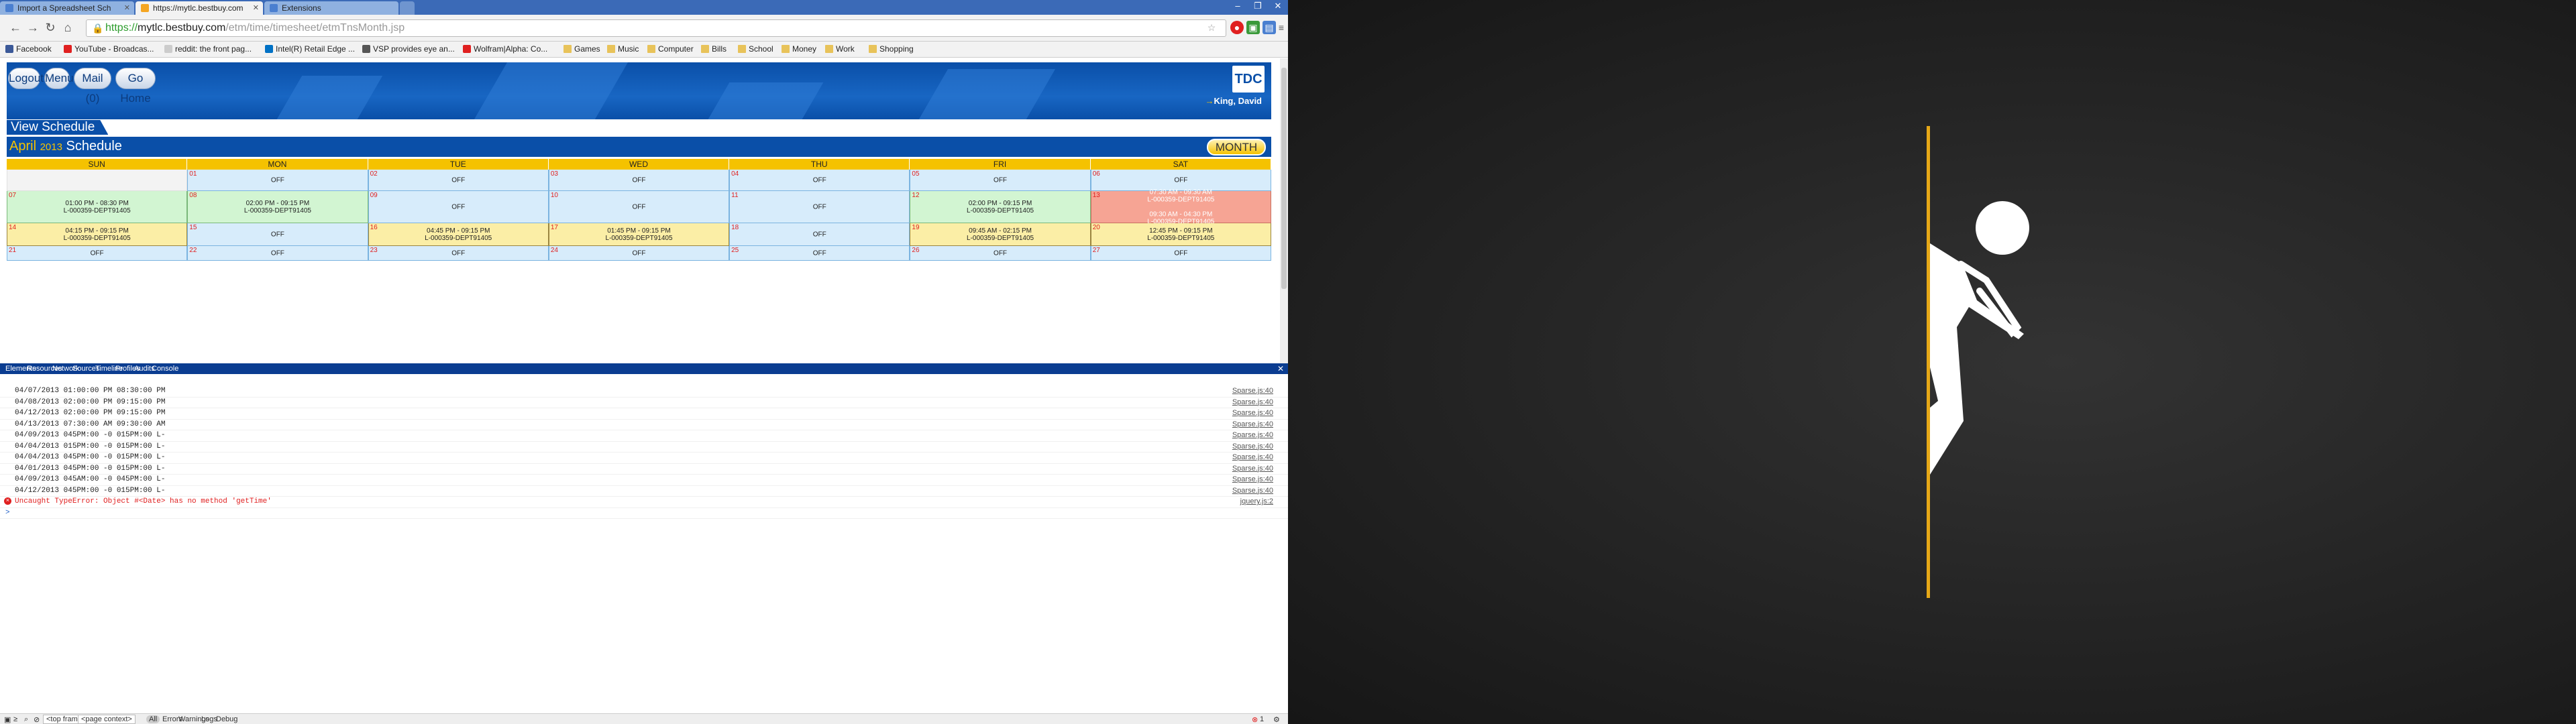 This screenshot has width=2576, height=724. Describe the element at coordinates (1253, 27) in the screenshot. I see `extension-green-icon: ▣` at that location.